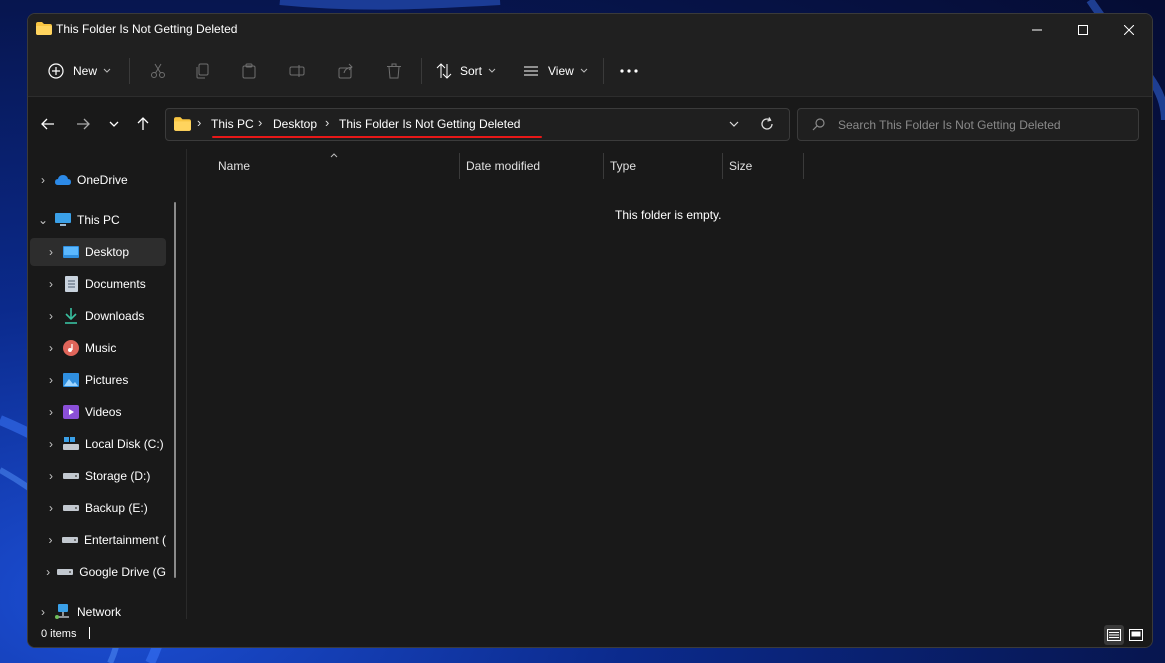  What do you see at coordinates (590, 634) in the screenshot?
I see `status-bar: 0 items` at bounding box center [590, 634].